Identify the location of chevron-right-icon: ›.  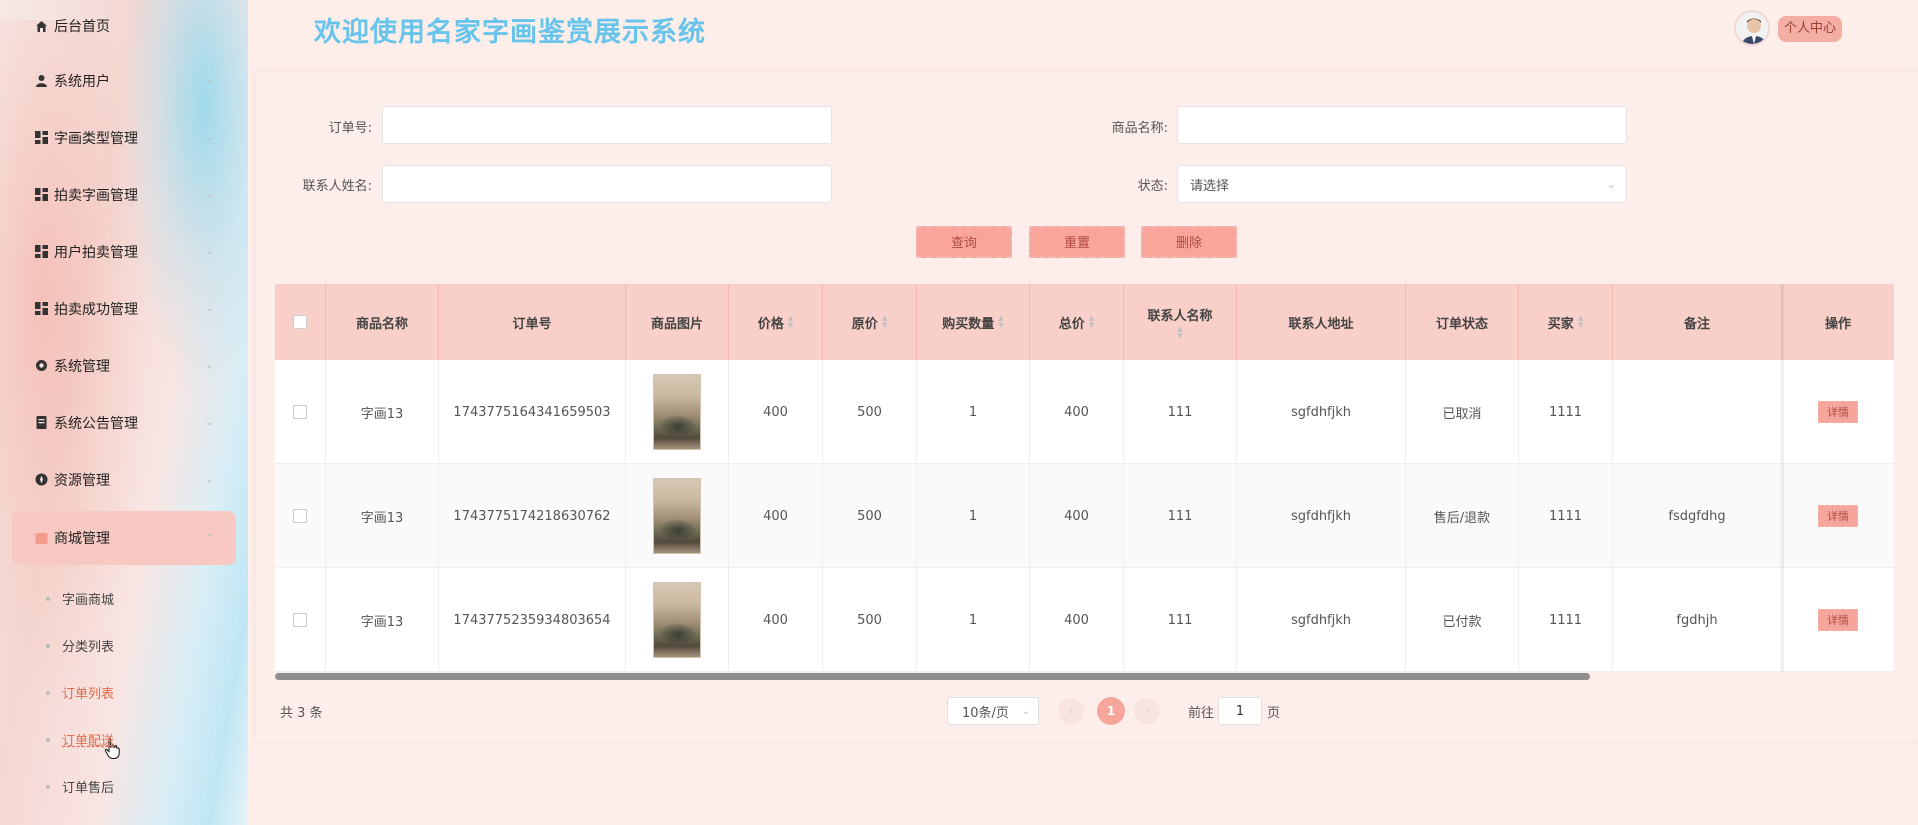
(1147, 711).